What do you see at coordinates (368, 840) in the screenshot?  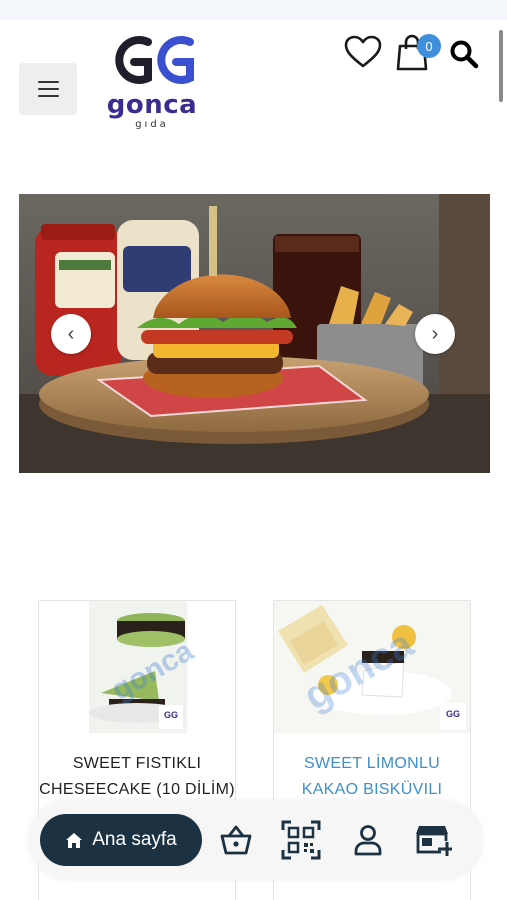 I see `user-icon` at bounding box center [368, 840].